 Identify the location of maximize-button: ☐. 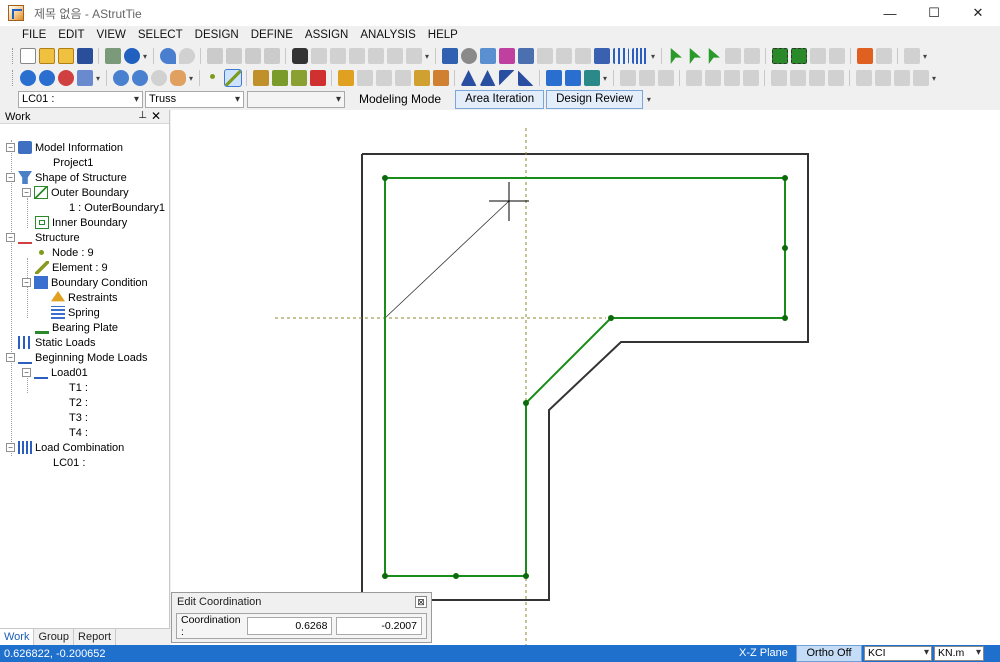
(934, 13).